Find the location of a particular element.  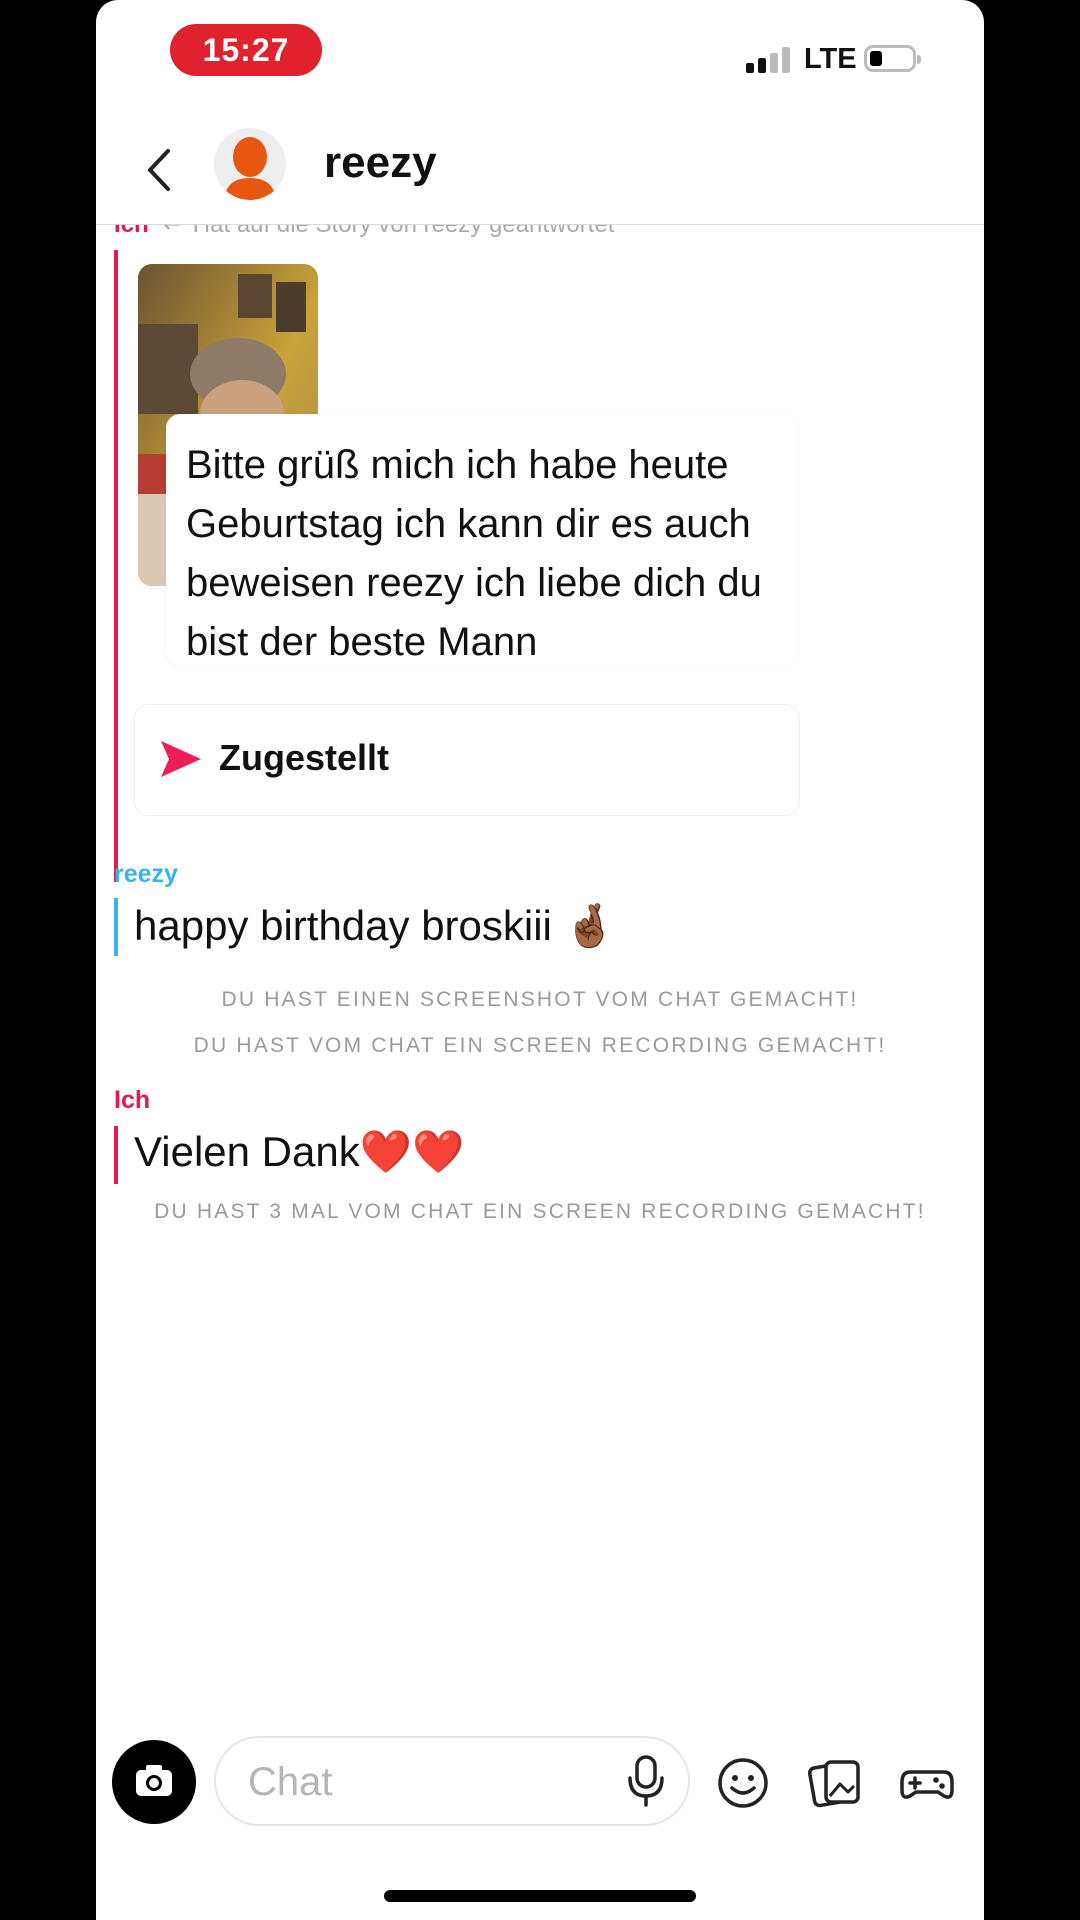

sender-label-reezy: reezy is located at coordinates (146, 874).